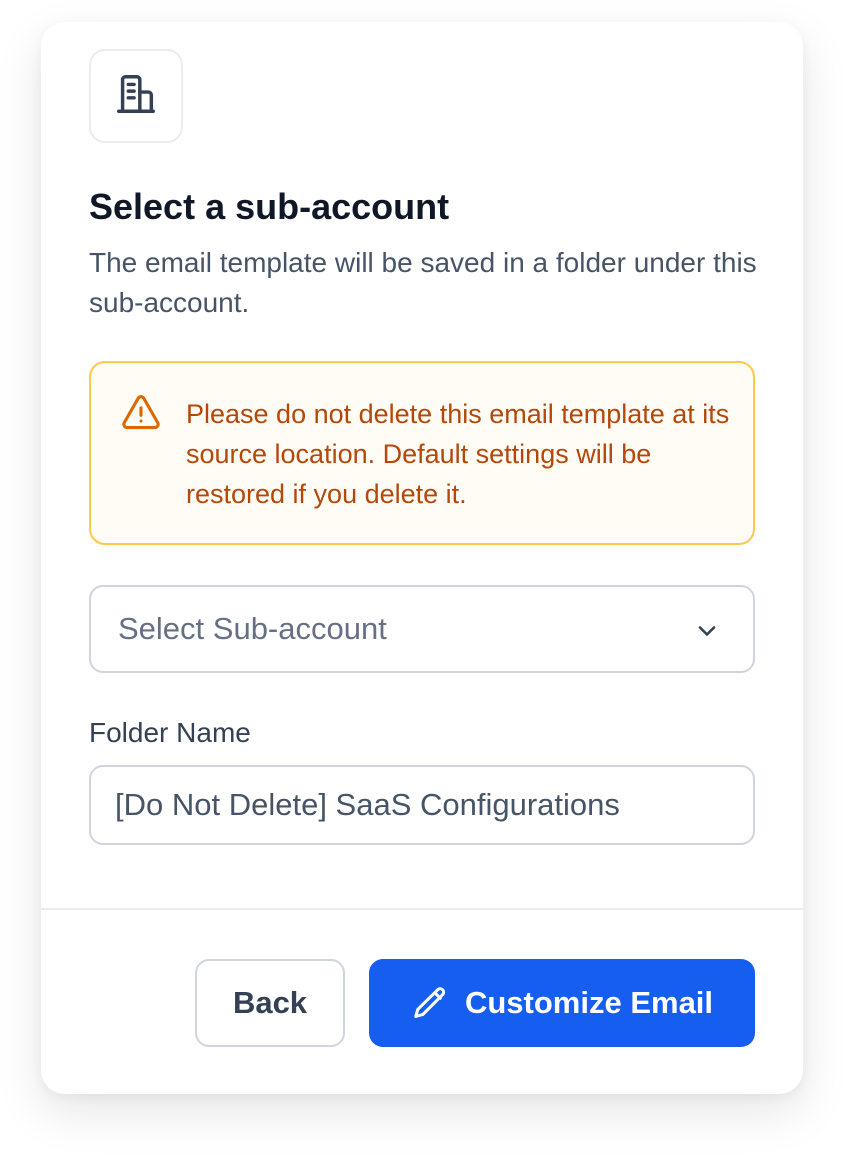 Image resolution: width=843 pixels, height=1175 pixels. What do you see at coordinates (252, 628) in the screenshot?
I see `subaccount-select-value: Select Sub-account` at bounding box center [252, 628].